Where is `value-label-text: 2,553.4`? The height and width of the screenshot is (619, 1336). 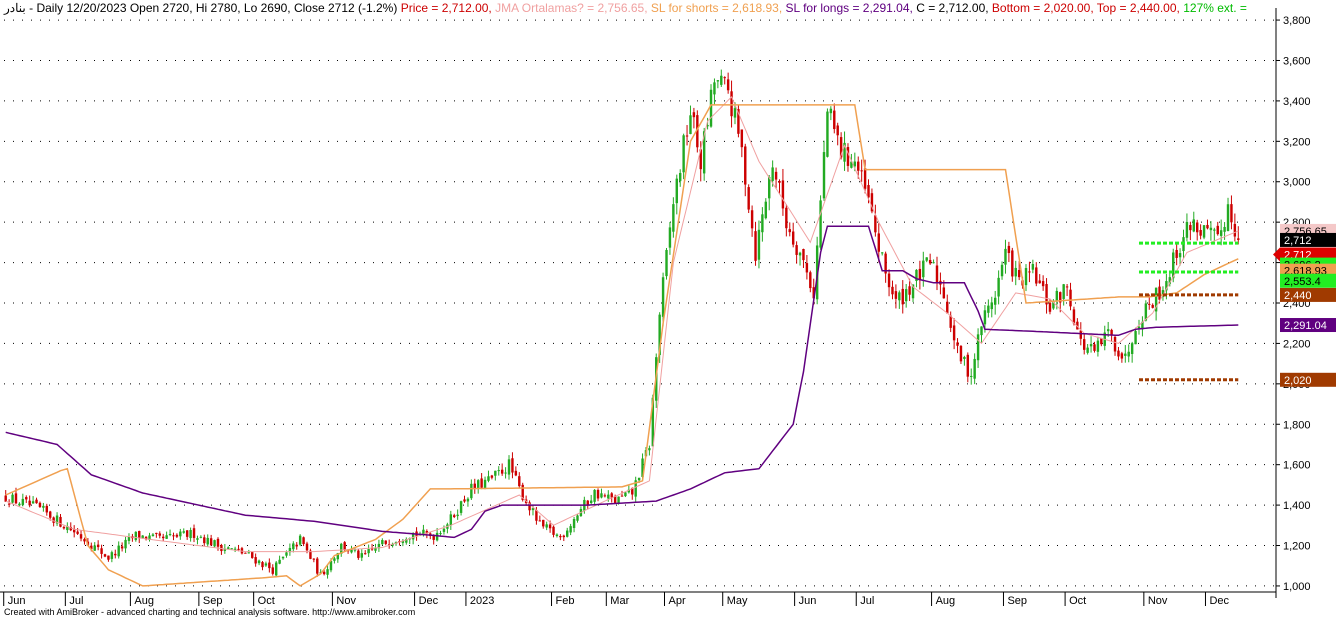 value-label-text: 2,553.4 is located at coordinates (1302, 282).